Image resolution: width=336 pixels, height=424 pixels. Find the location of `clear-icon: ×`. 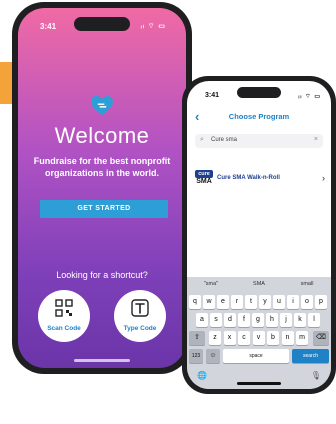

clear-icon: × is located at coordinates (316, 139).